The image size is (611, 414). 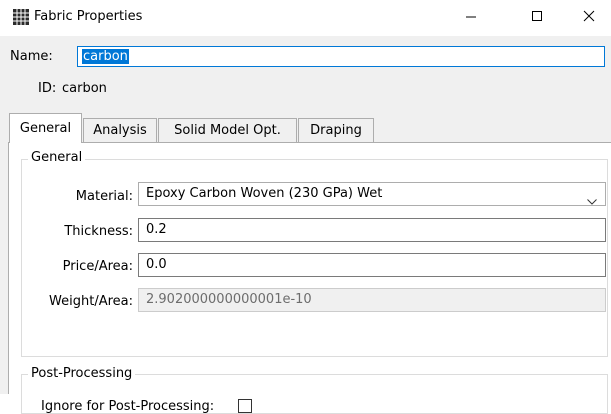 I want to click on material-select: Epoxy Carbon Woven (230 GPa) Wet, so click(x=372, y=194).